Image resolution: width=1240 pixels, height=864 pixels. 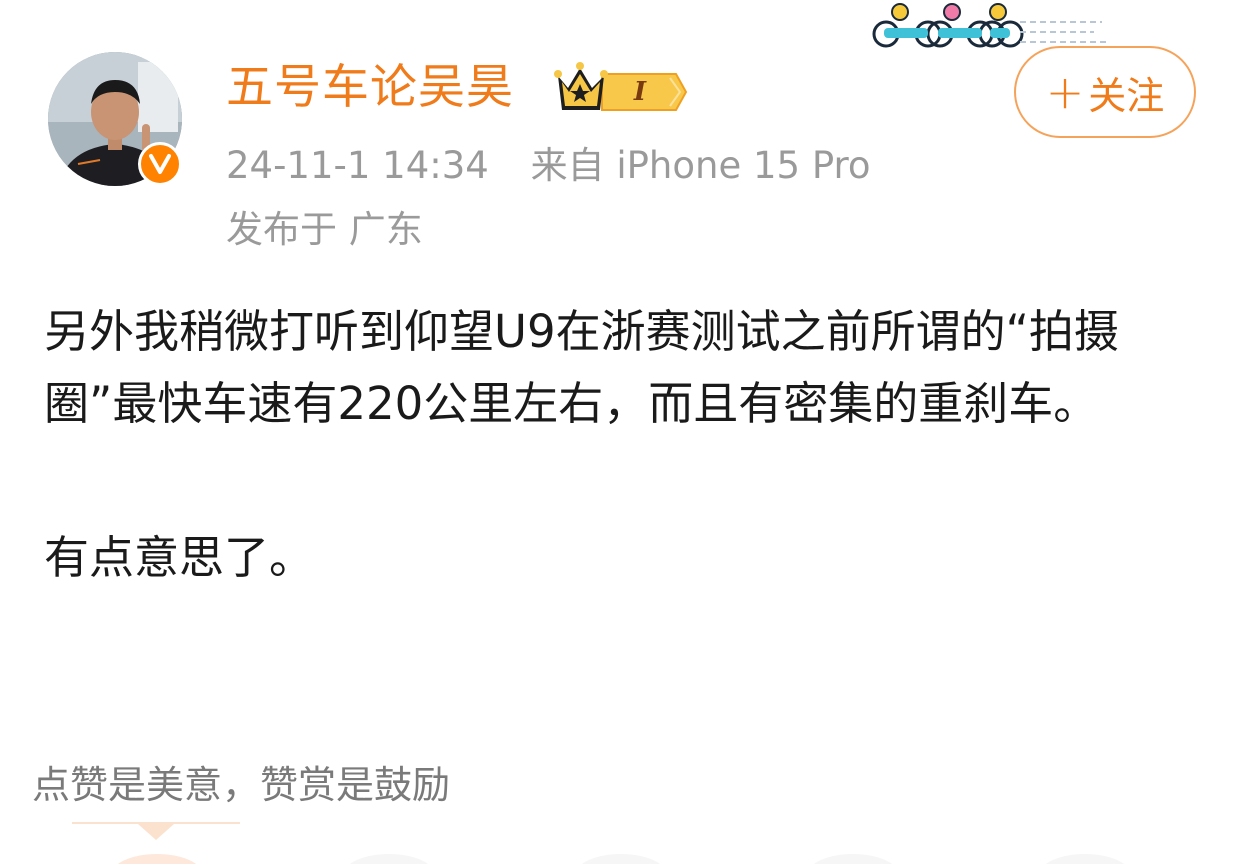 I want to click on decorative-bikes-icon, so click(x=990, y=26).